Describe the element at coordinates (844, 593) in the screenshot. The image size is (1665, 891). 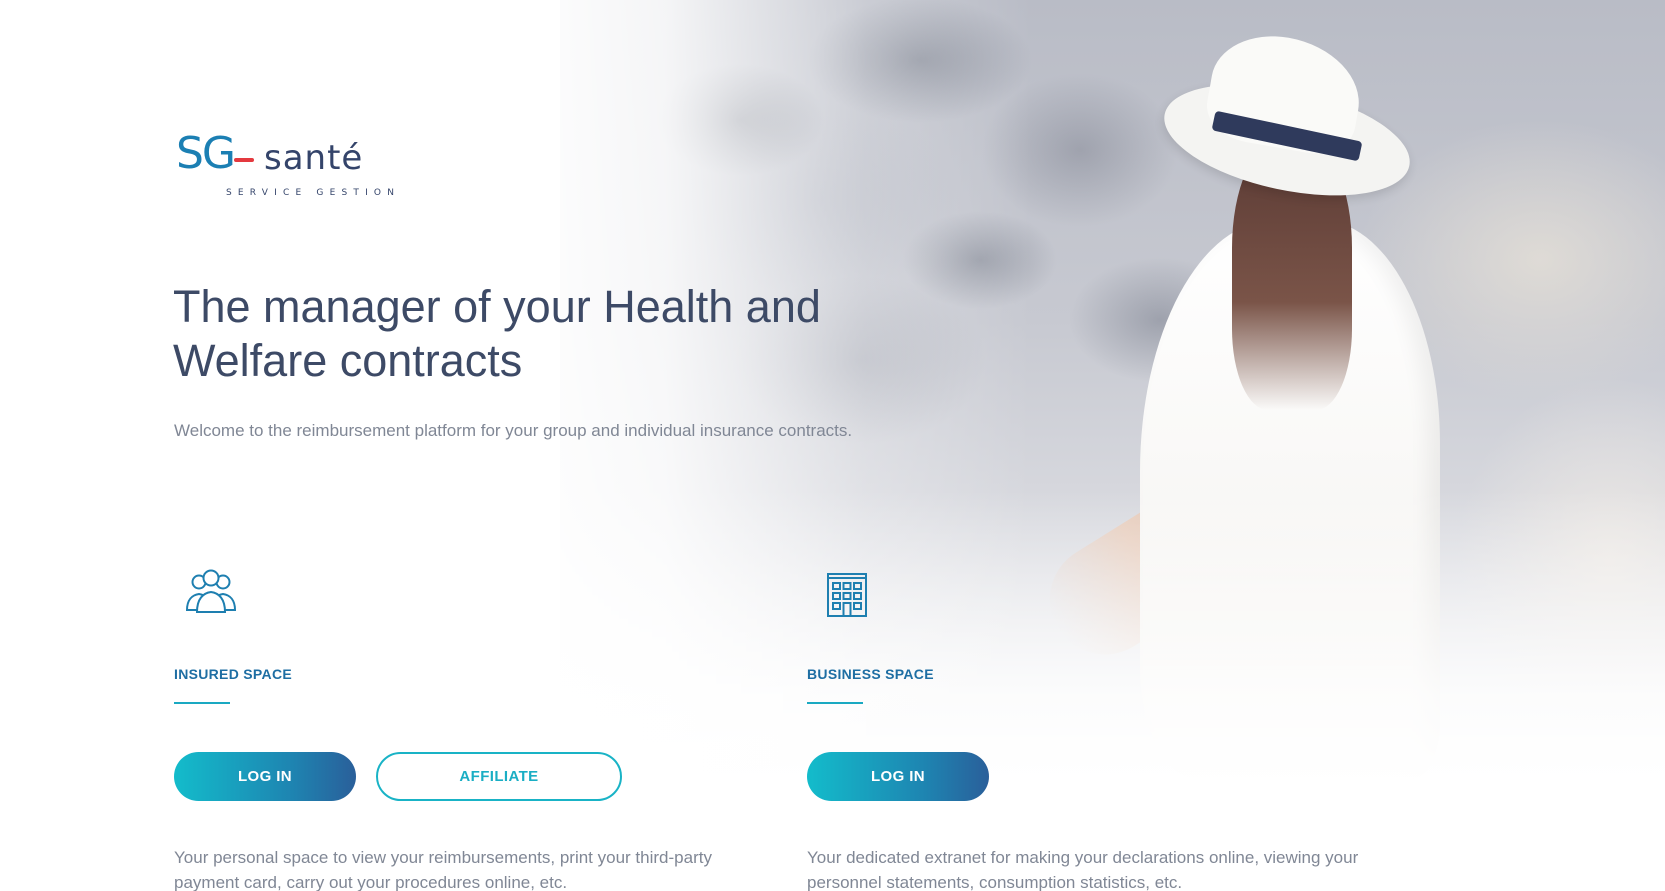
I see `building-icon` at that location.